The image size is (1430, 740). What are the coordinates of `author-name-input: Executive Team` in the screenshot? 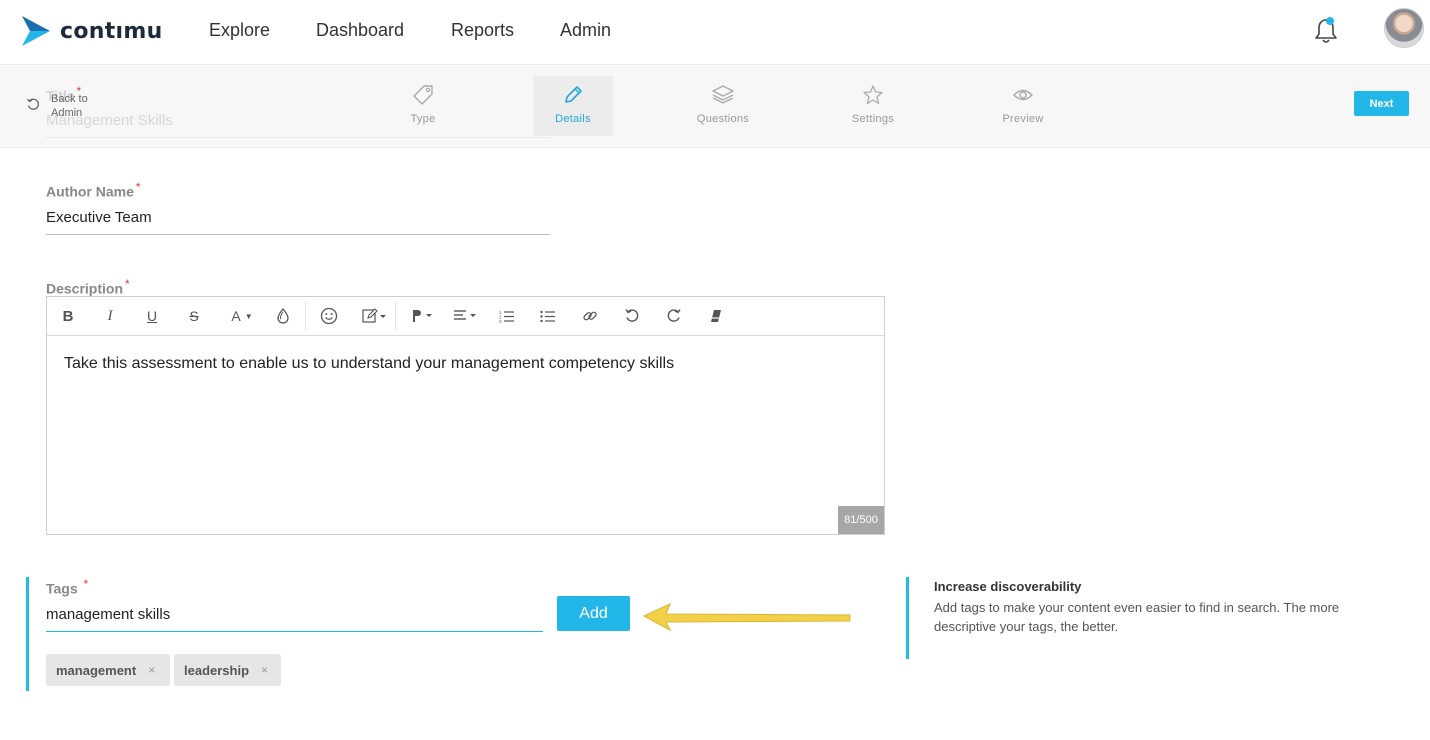 It's located at (99, 217).